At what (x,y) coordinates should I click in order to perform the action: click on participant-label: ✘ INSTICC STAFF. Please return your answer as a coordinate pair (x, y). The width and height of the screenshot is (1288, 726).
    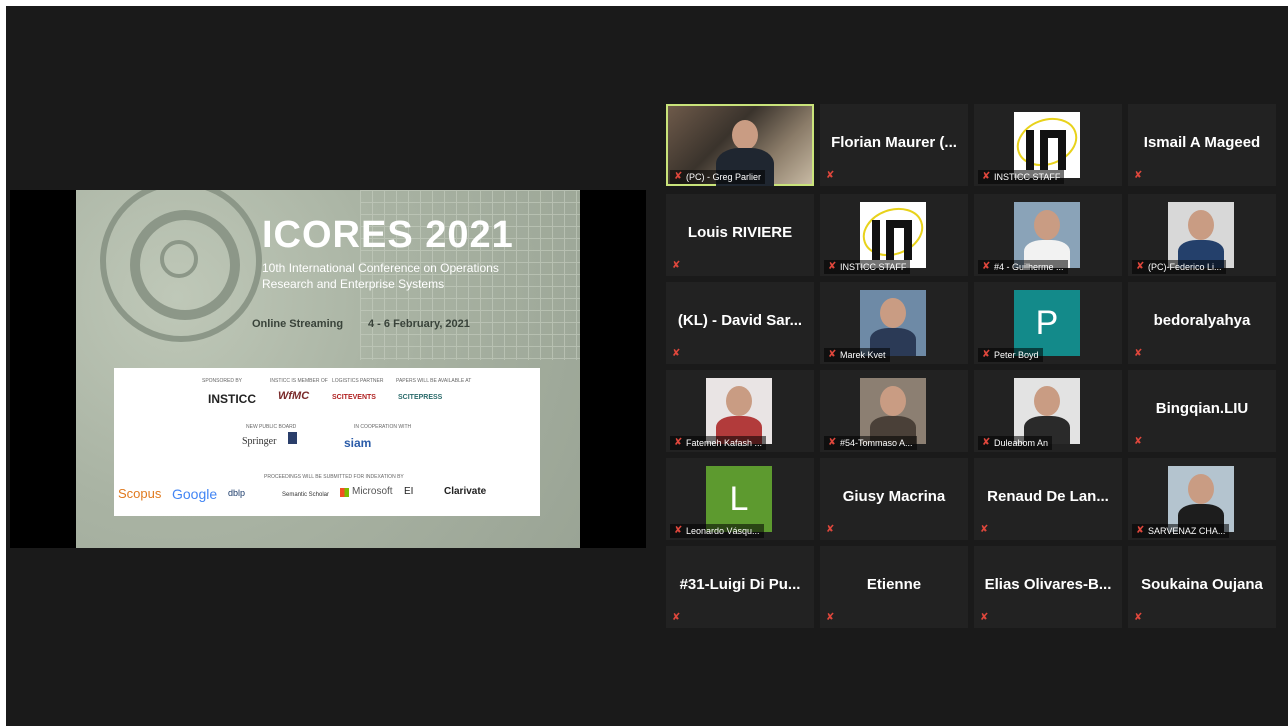
    Looking at the image, I should click on (867, 267).